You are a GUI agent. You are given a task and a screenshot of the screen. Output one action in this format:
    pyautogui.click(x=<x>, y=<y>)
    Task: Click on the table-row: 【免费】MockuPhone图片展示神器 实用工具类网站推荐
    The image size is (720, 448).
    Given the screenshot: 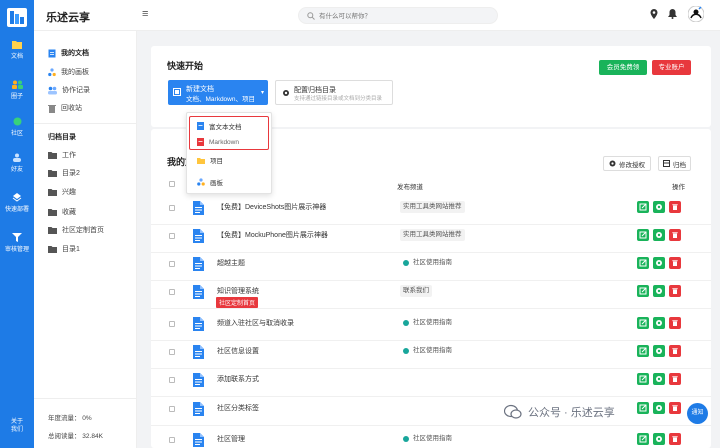 What is the action you would take?
    pyautogui.click(x=431, y=239)
    